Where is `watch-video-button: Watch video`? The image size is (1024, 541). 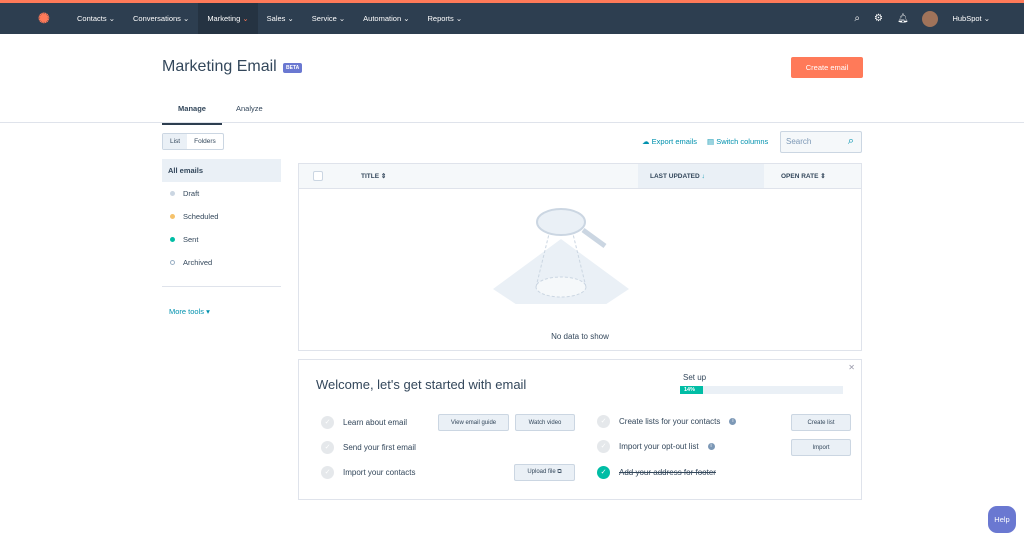
watch-video-button: Watch video is located at coordinates (545, 422).